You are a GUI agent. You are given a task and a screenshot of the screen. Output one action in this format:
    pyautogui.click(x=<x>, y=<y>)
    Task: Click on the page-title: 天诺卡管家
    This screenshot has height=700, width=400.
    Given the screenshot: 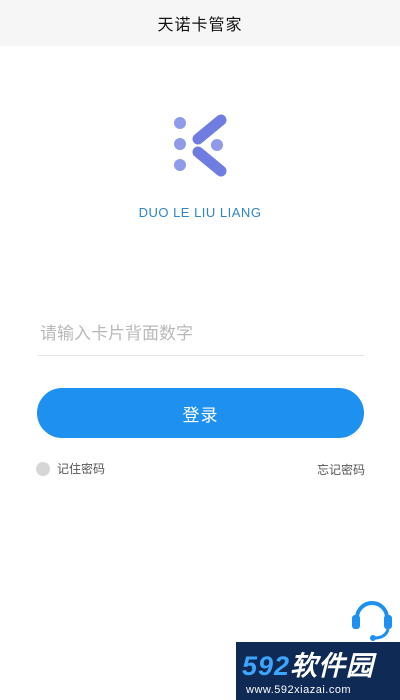 What is the action you would take?
    pyautogui.click(x=200, y=24)
    